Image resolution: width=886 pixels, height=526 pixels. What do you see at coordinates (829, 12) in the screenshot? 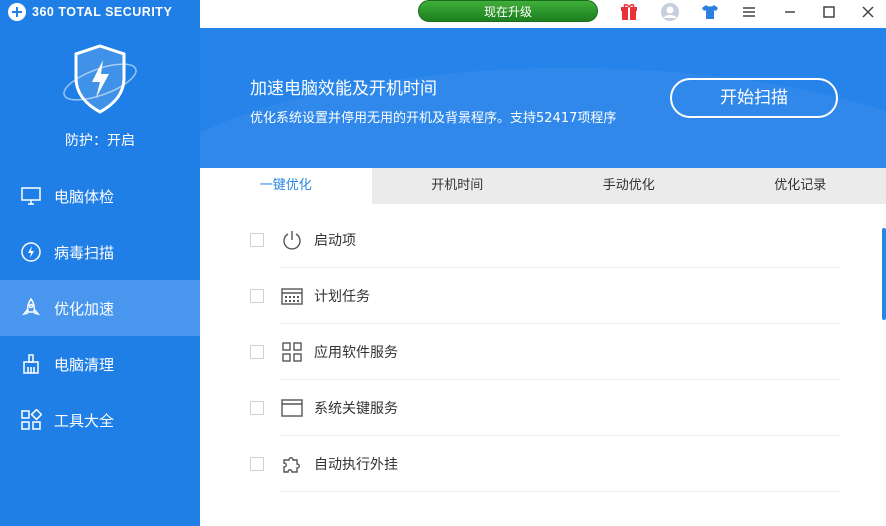
I see `maximize-icon` at bounding box center [829, 12].